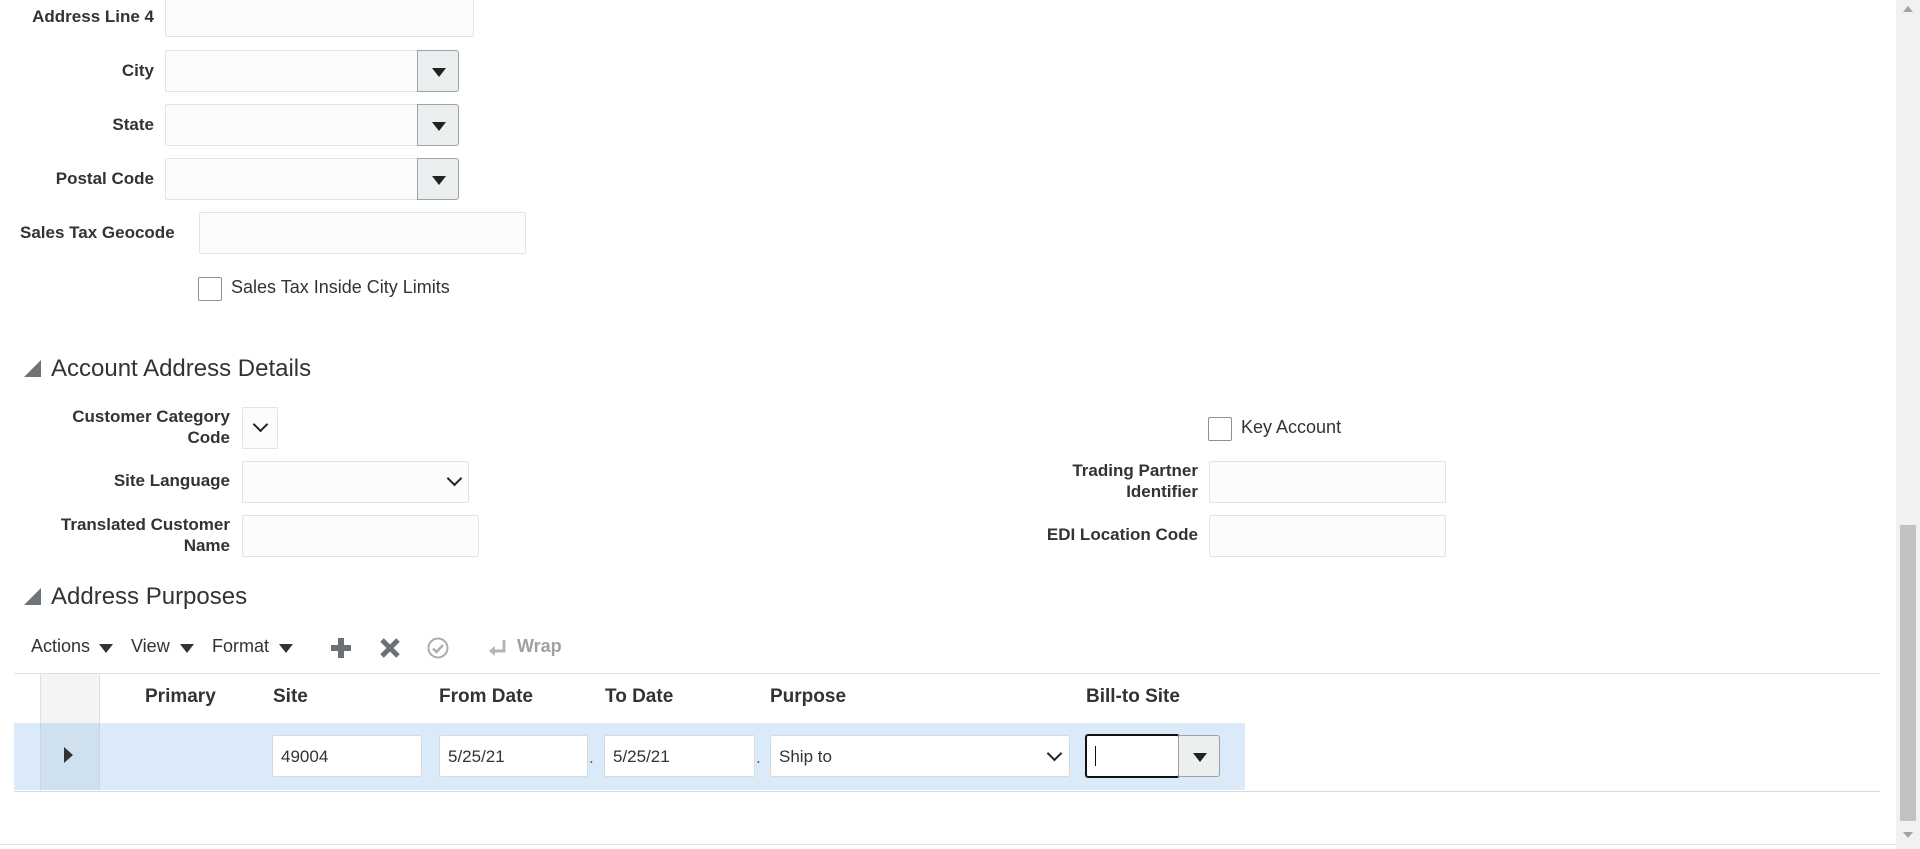  I want to click on done-icon, so click(438, 648).